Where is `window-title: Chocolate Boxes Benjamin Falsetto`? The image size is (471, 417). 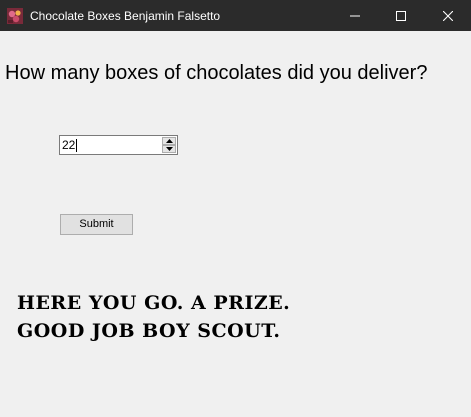 window-title: Chocolate Boxes Benjamin Falsetto is located at coordinates (125, 16).